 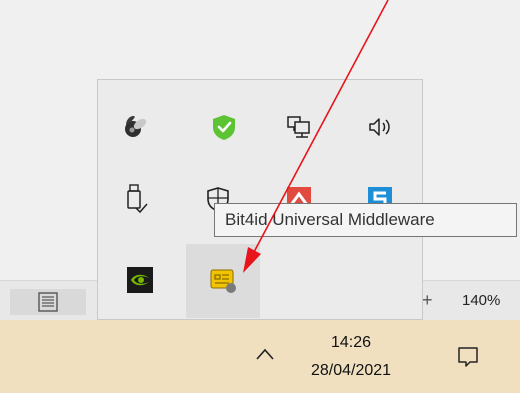 I want to click on speaker-satellite-icon, so click(x=136, y=126).